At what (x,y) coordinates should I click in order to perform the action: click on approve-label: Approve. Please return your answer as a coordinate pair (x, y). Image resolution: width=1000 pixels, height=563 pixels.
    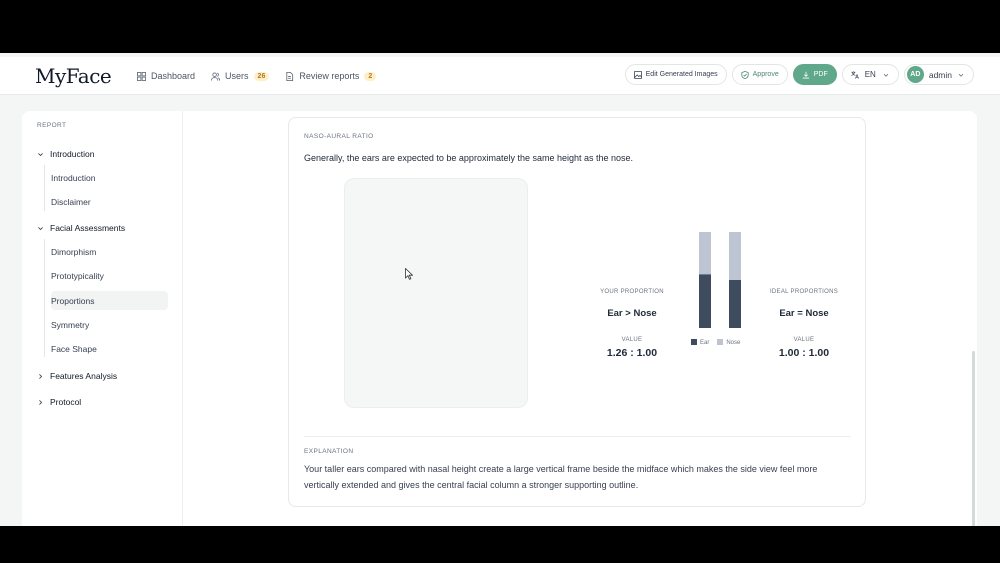
    Looking at the image, I should click on (765, 74).